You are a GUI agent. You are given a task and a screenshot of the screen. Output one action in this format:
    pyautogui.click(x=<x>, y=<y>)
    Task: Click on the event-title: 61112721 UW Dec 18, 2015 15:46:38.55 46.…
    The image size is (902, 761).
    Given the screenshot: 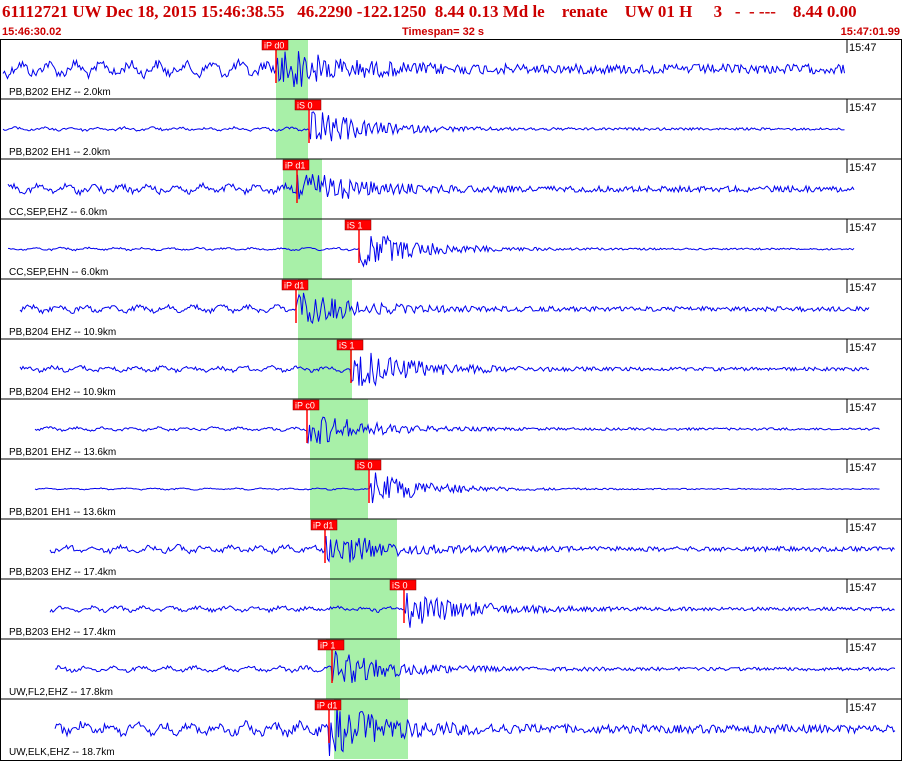 What is the action you would take?
    pyautogui.click(x=429, y=11)
    